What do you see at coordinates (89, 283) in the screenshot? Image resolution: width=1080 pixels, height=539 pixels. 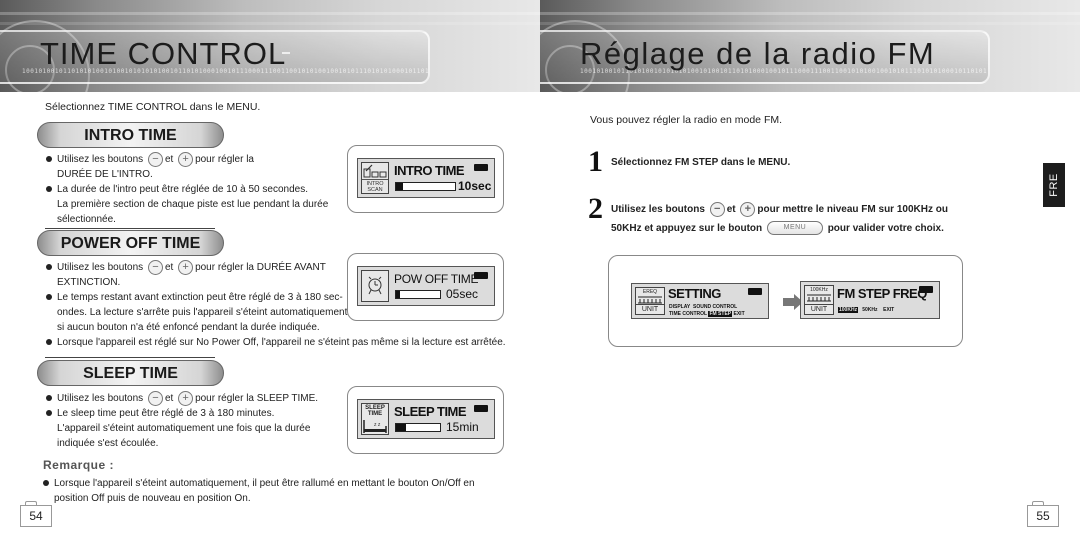 I see `bullet-text: EXTINCTION.` at bounding box center [89, 283].